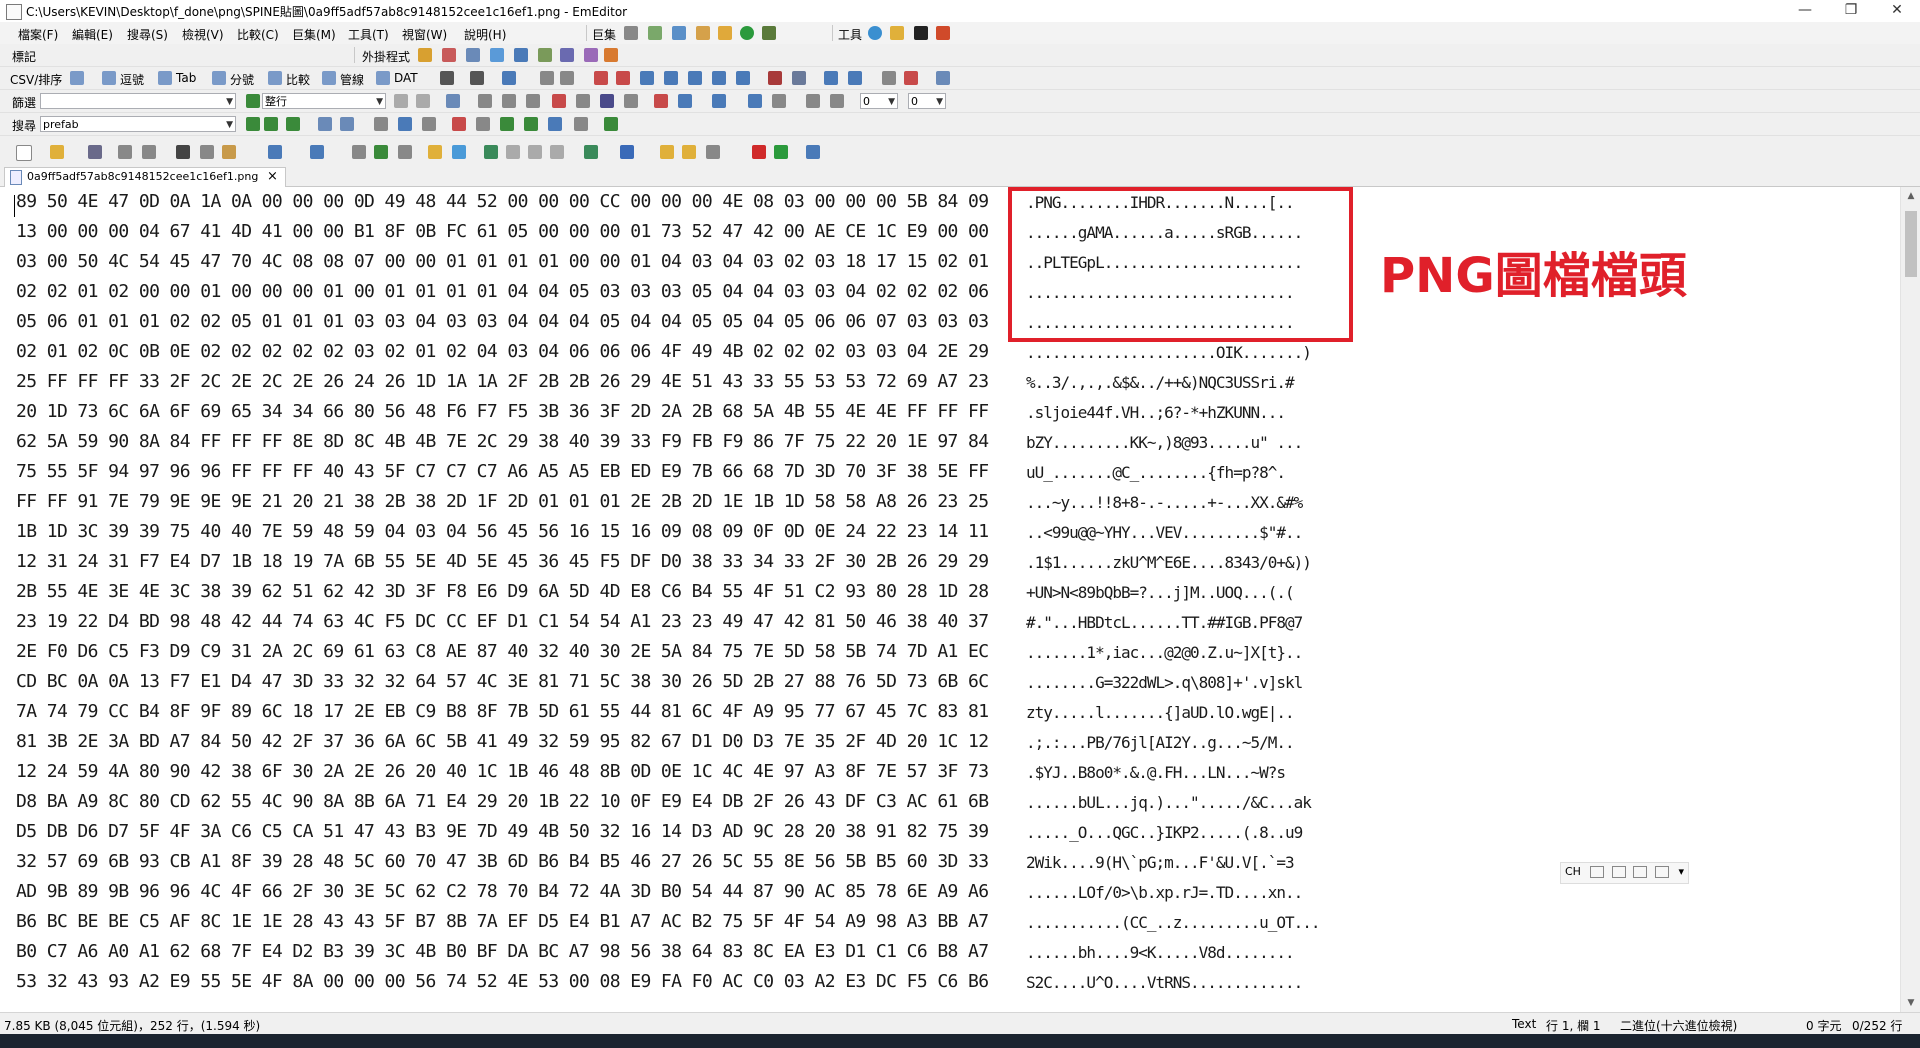 Image resolution: width=1920 pixels, height=1048 pixels. What do you see at coordinates (109, 78) in the screenshot?
I see `comma-icon` at bounding box center [109, 78].